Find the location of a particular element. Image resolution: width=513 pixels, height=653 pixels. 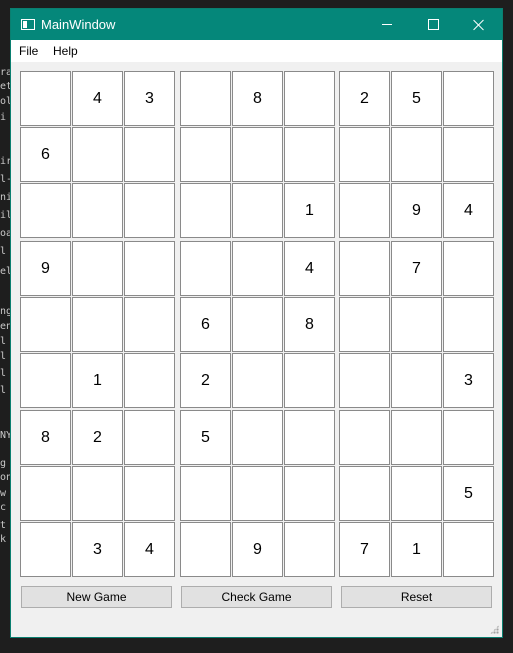

resize-grip-icon is located at coordinates (494, 629).